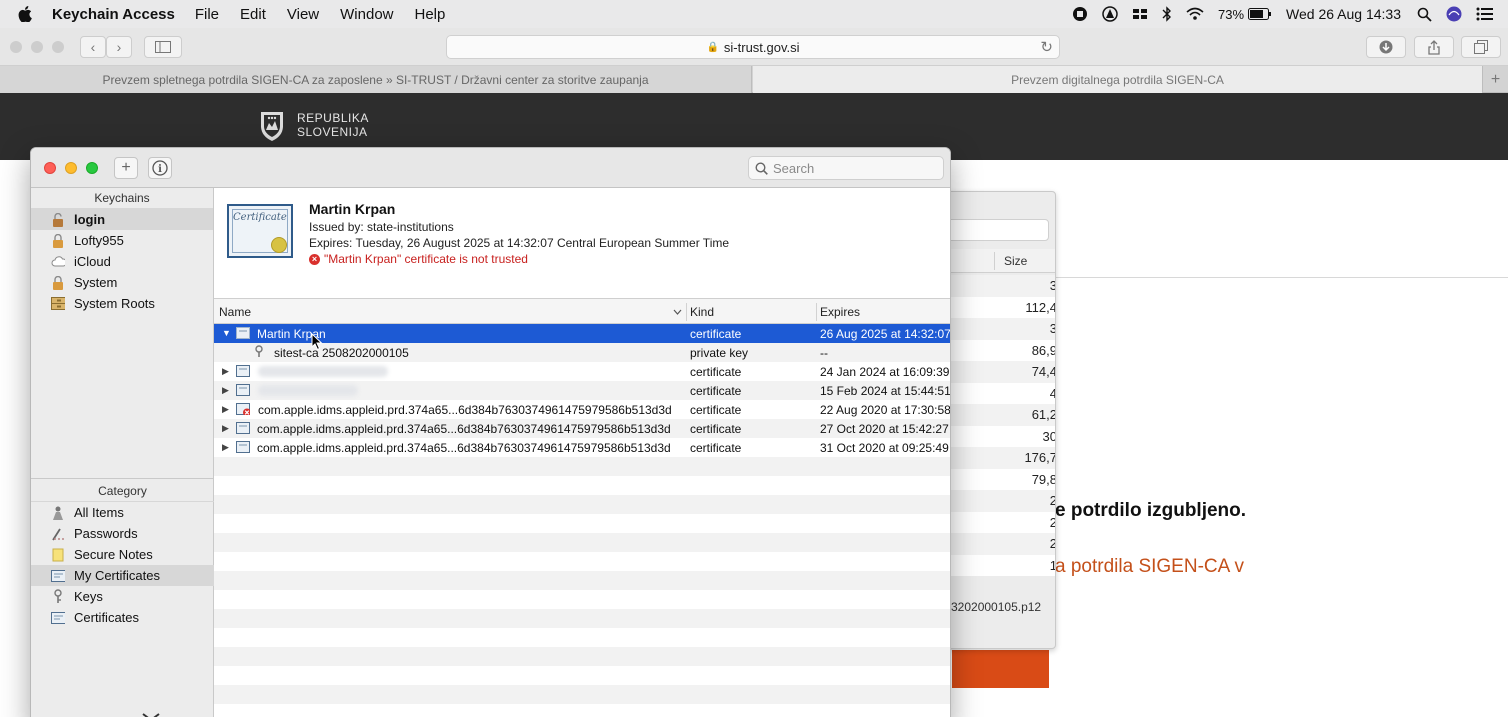 The image size is (1508, 717). What do you see at coordinates (582, 390) in the screenshot?
I see `table-row-blurred-2: ▶ certificate 15 Feb 2024 at 15:44:51` at bounding box center [582, 390].